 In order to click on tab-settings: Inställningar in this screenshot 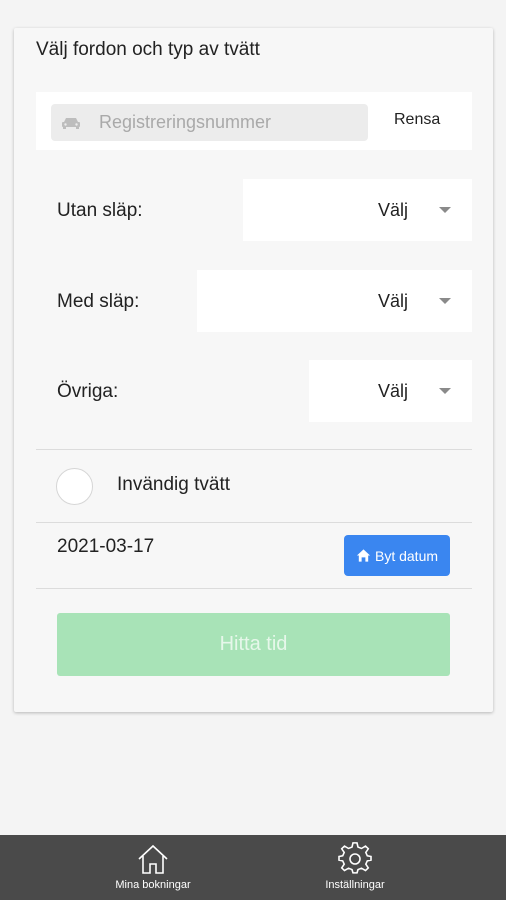, I will do `click(355, 867)`.